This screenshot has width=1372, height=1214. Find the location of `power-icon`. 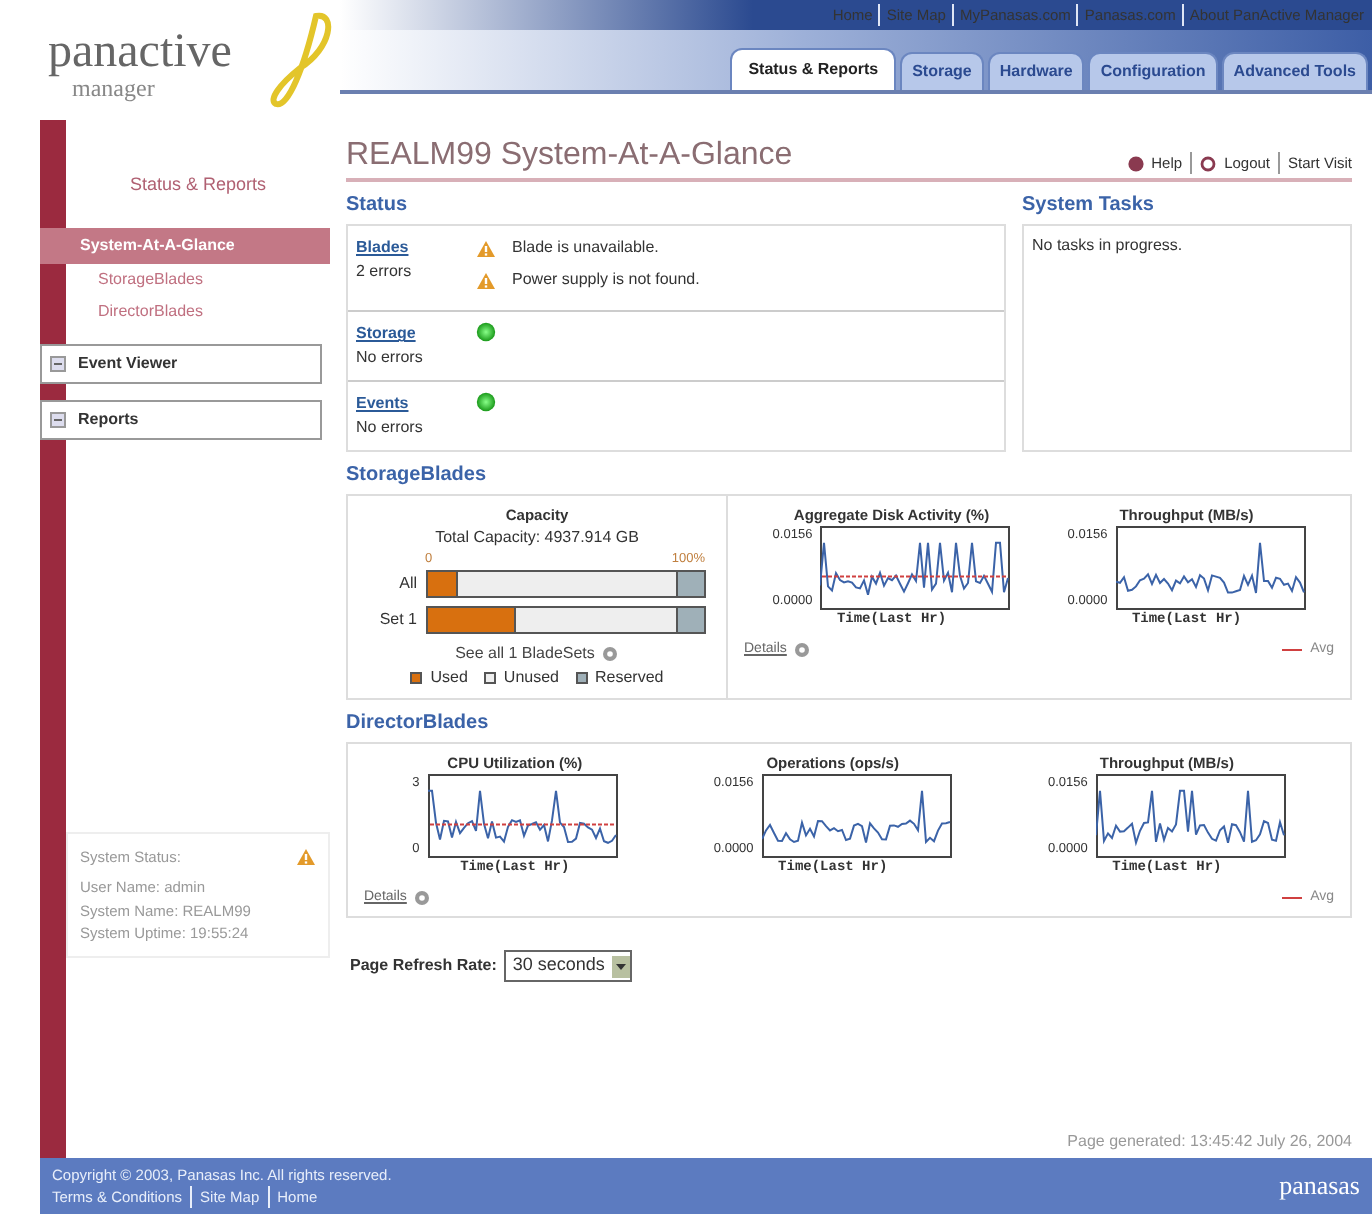

power-icon is located at coordinates (1208, 163).